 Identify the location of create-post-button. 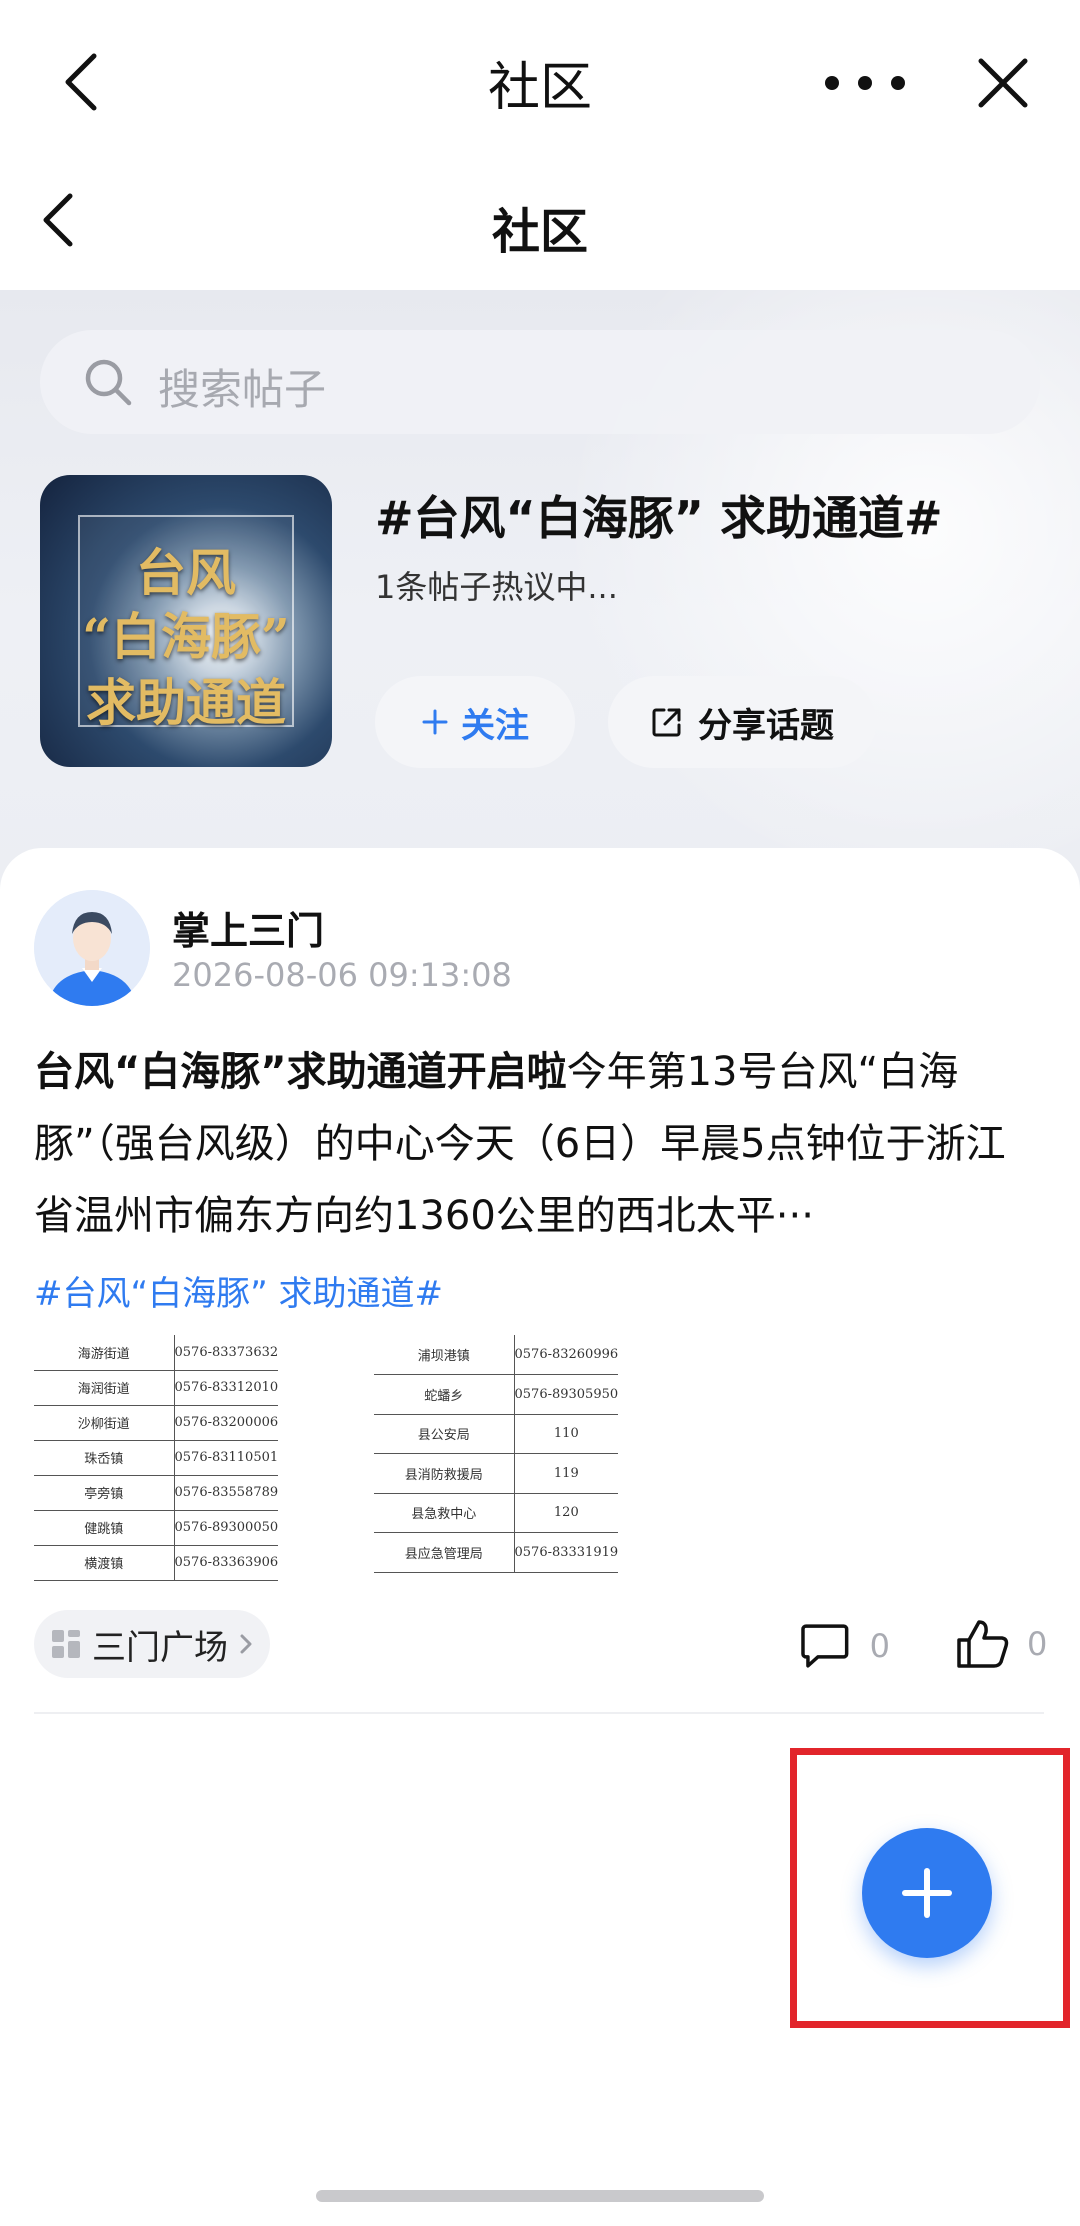
(927, 1893).